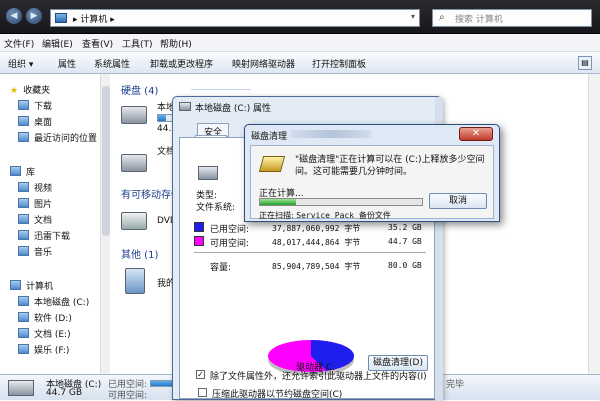  Describe the element at coordinates (106, 161) in the screenshot. I see `nav-scroll-thumb` at that location.